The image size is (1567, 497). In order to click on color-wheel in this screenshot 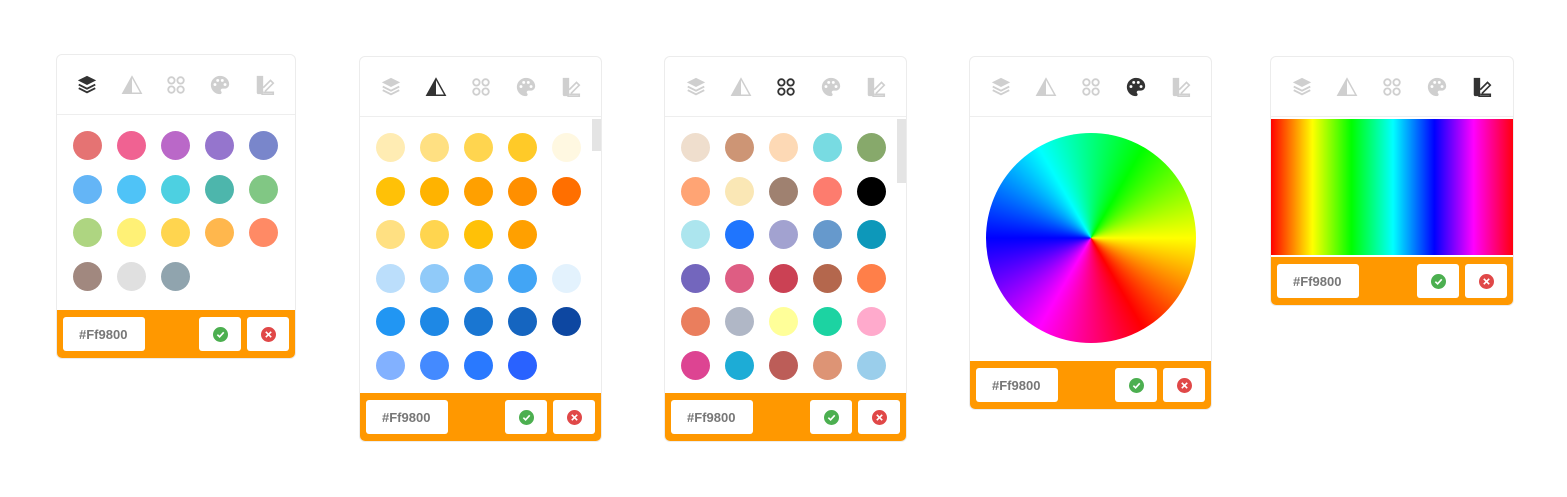, I will do `click(1091, 238)`.